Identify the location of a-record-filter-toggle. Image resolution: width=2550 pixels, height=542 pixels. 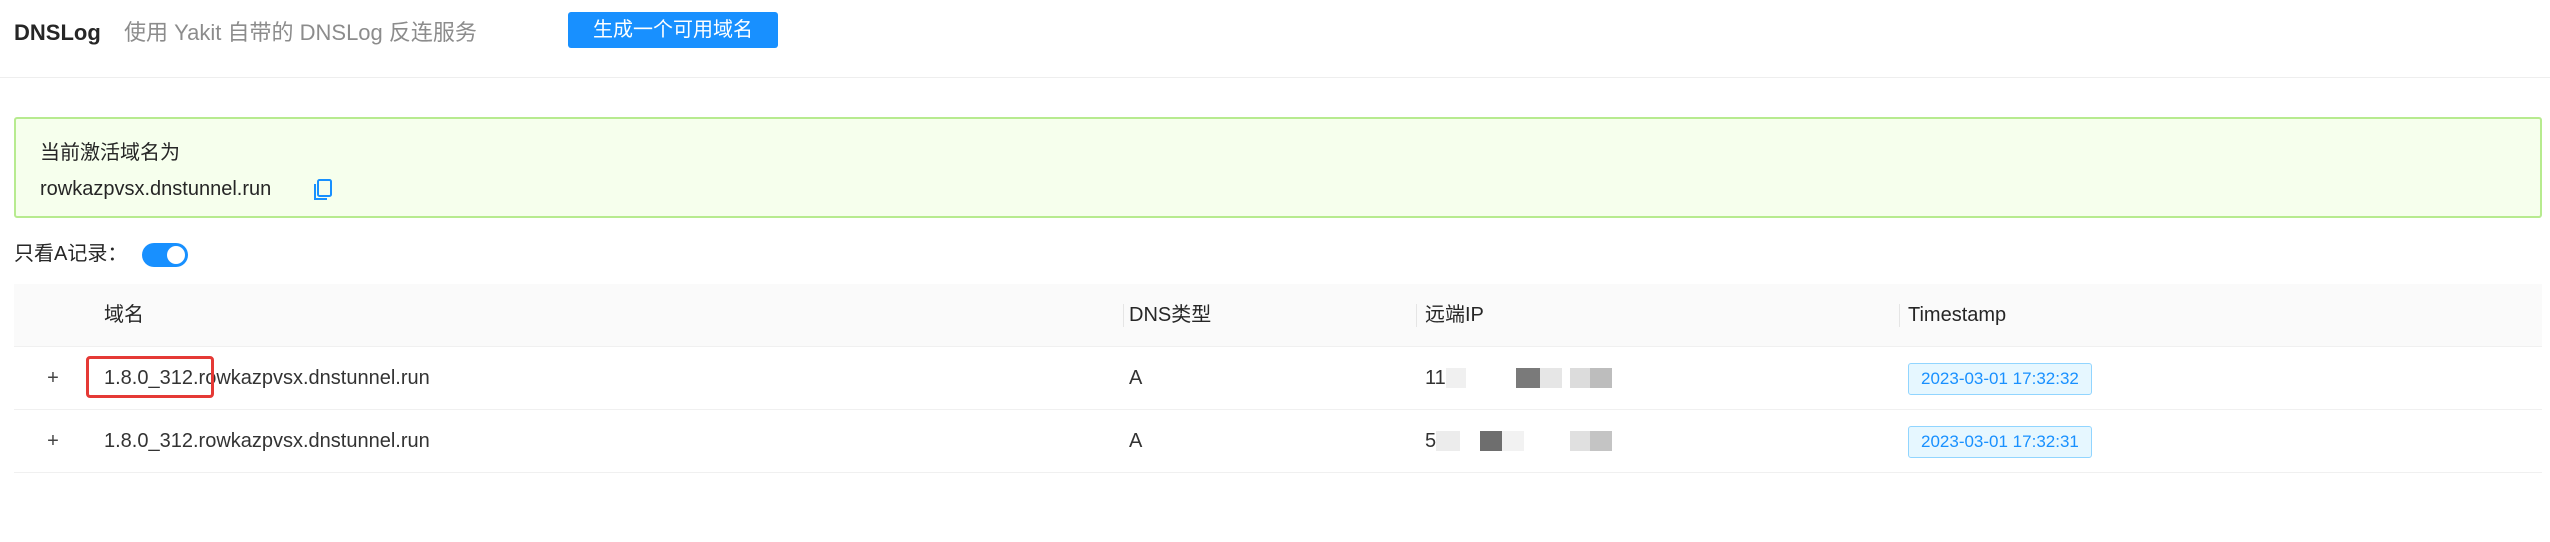
(165, 255).